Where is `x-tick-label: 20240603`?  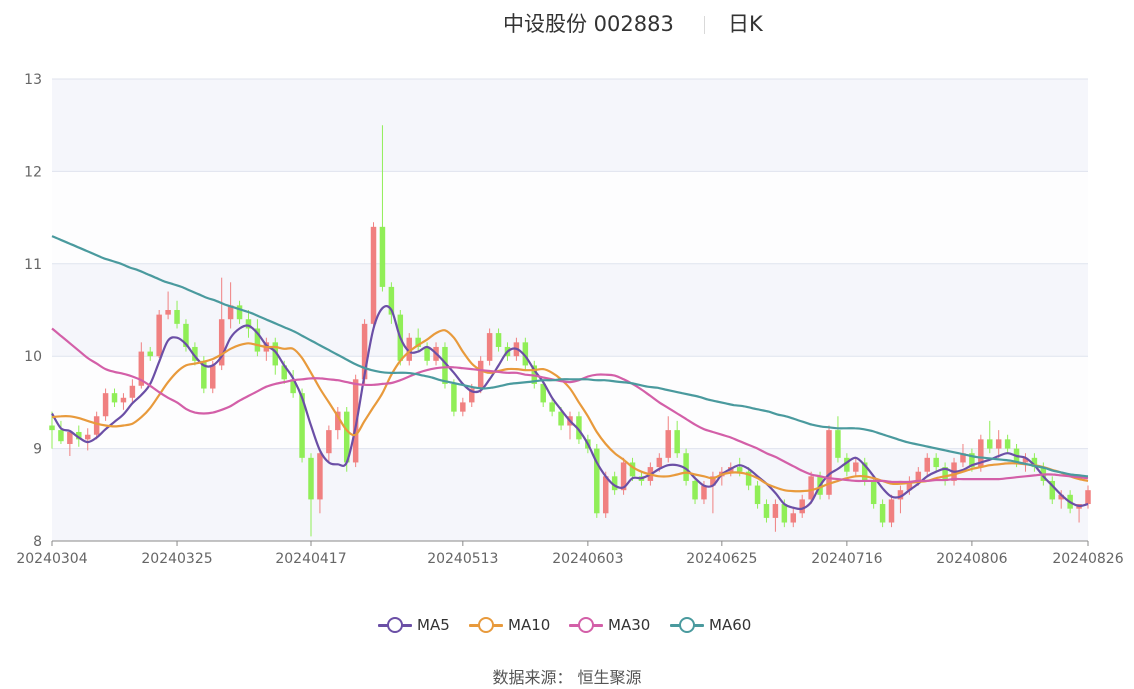 x-tick-label: 20240603 is located at coordinates (587, 559).